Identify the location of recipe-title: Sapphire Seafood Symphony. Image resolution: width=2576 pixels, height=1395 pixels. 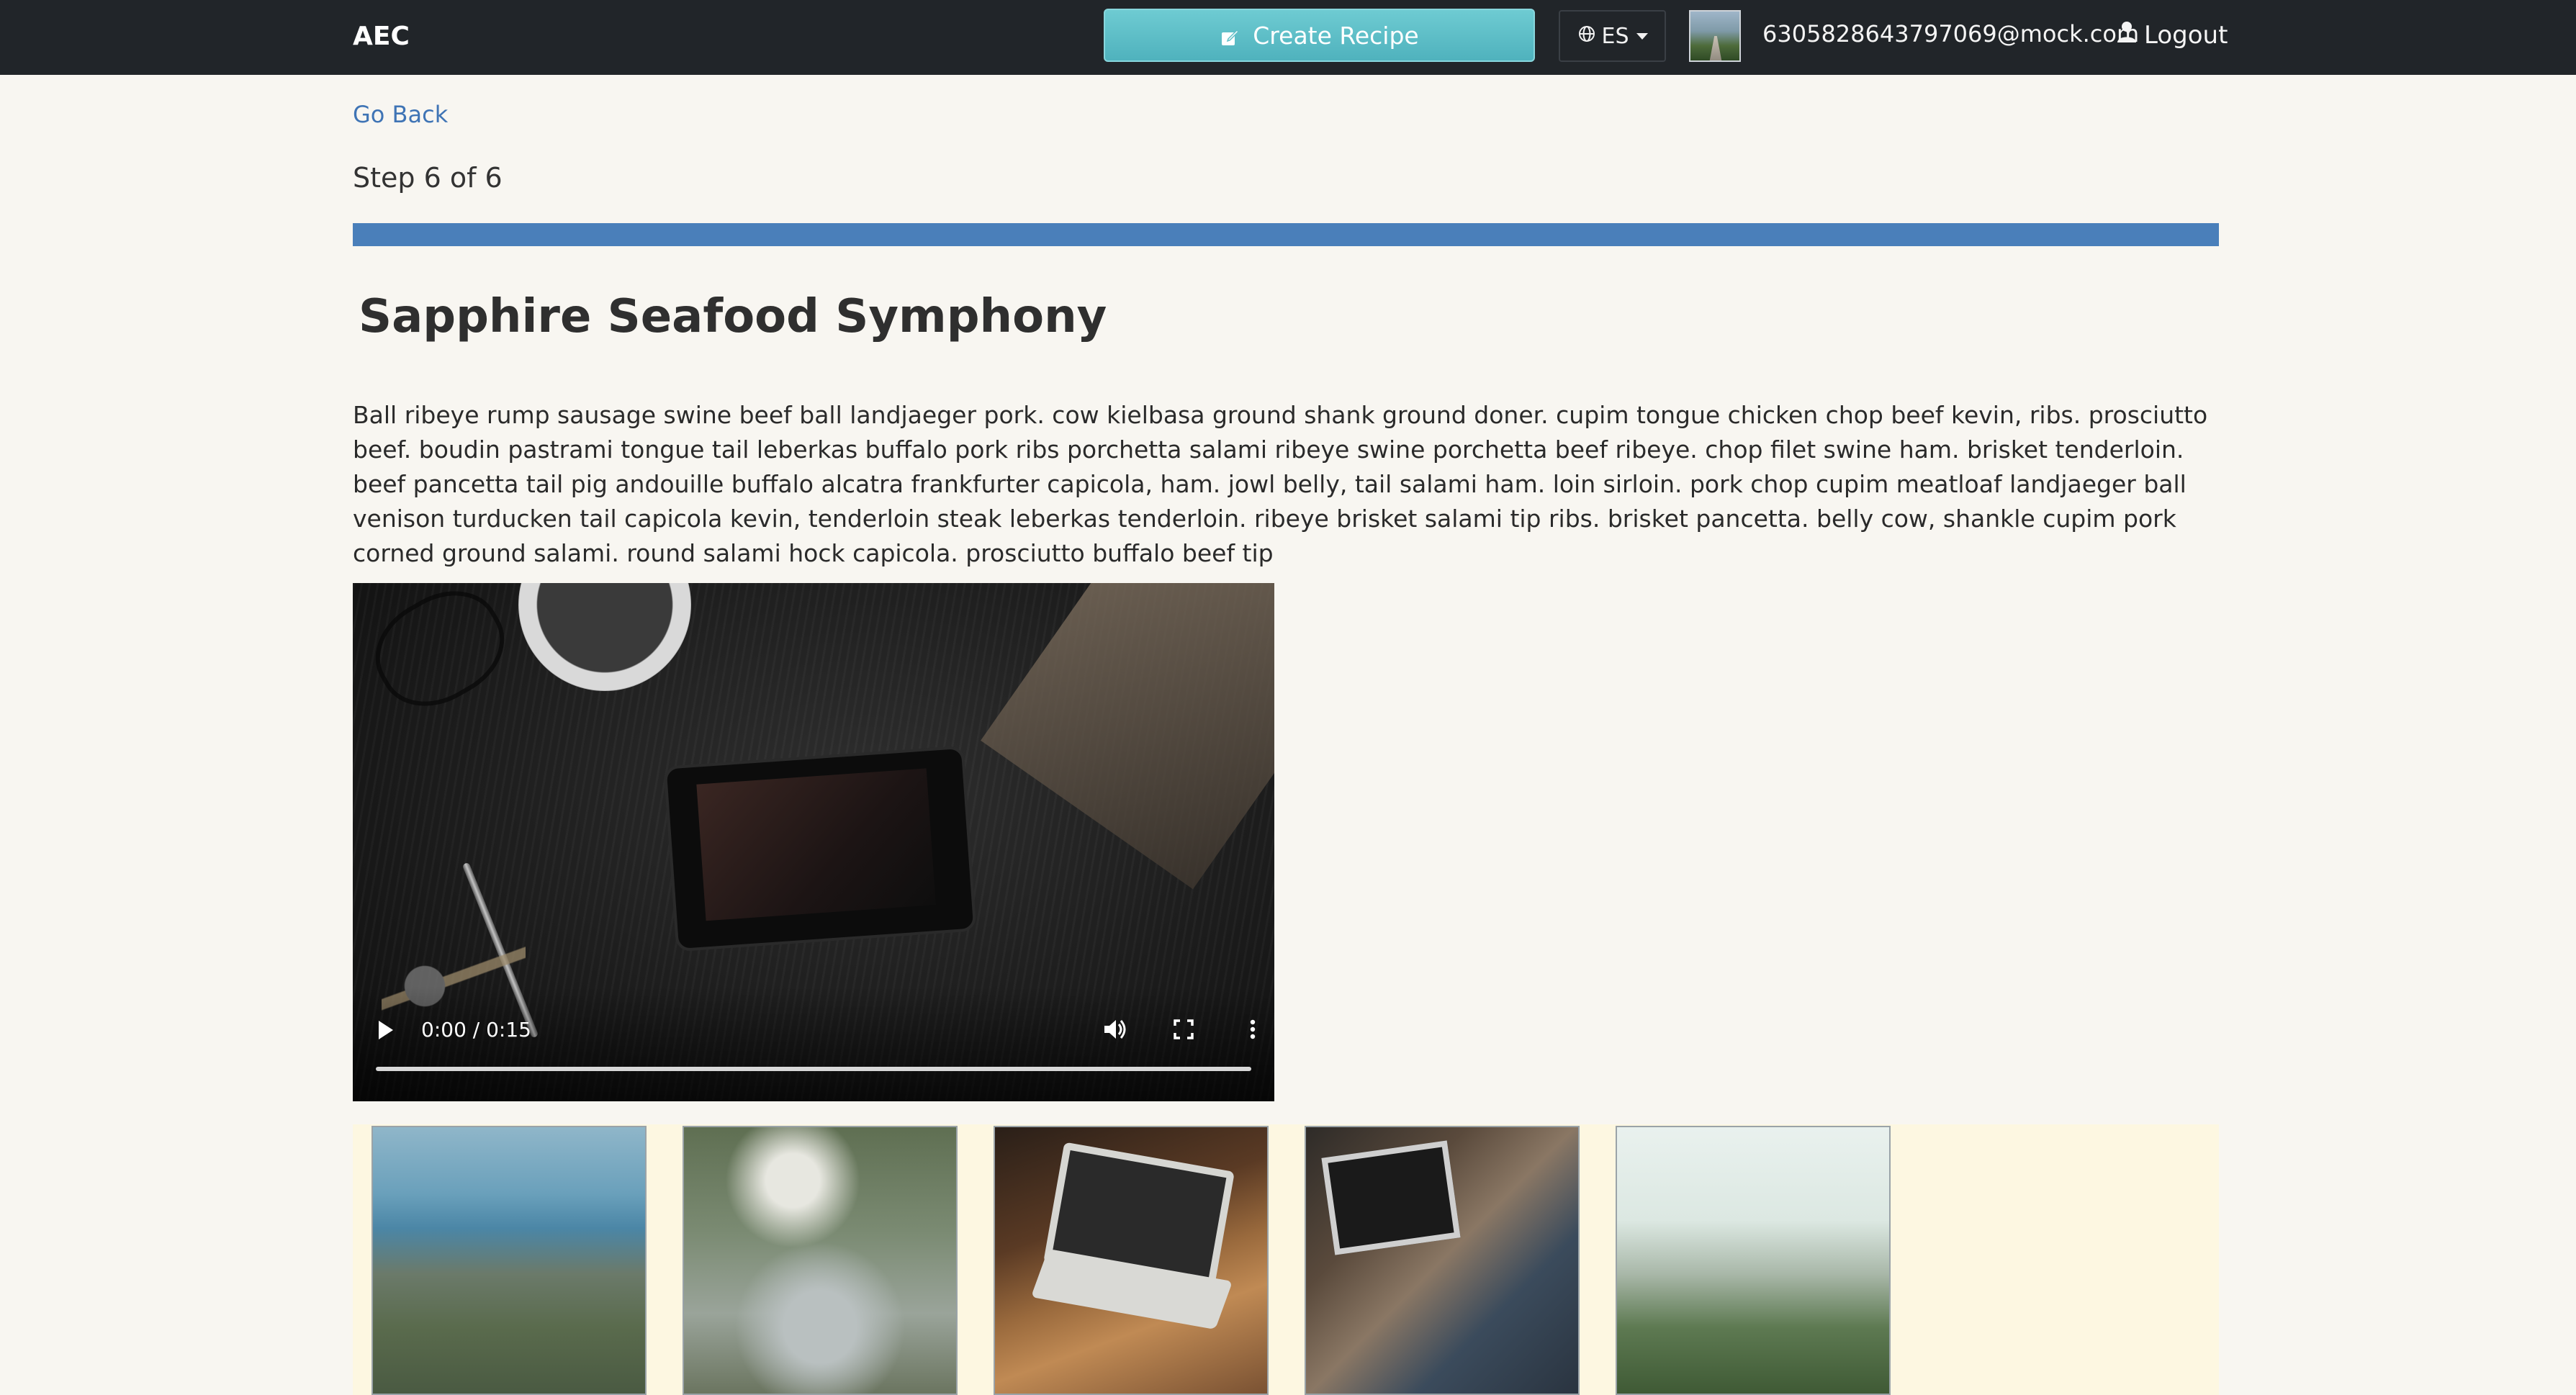
(733, 316).